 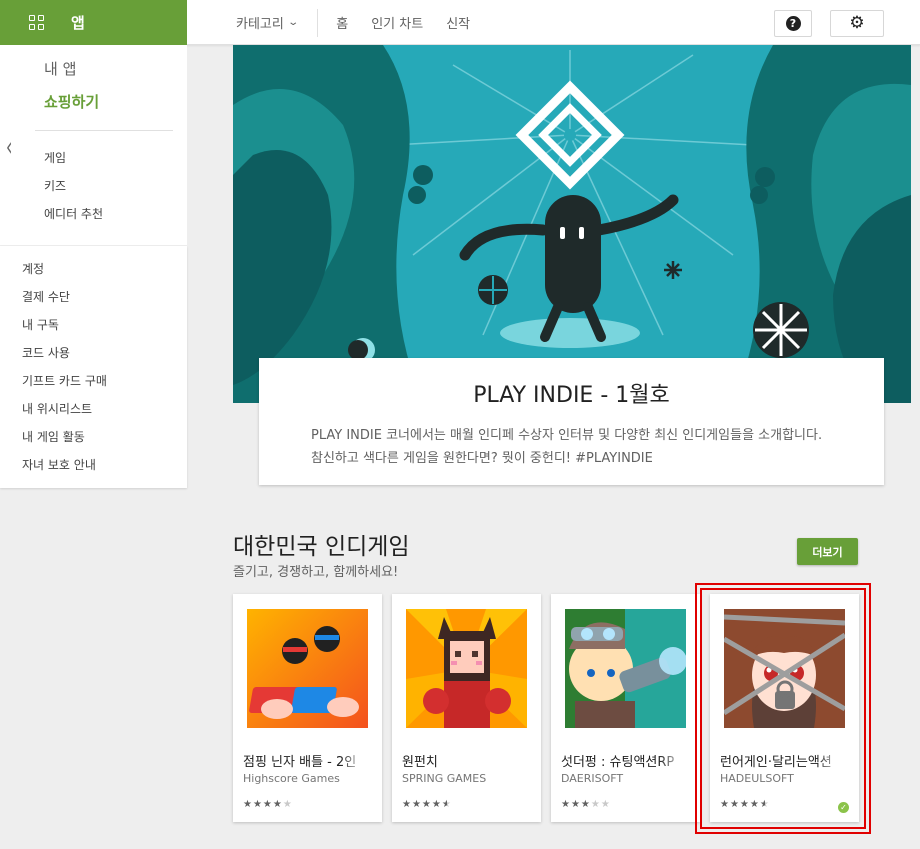 What do you see at coordinates (318, 22) in the screenshot?
I see `nav-divider` at bounding box center [318, 22].